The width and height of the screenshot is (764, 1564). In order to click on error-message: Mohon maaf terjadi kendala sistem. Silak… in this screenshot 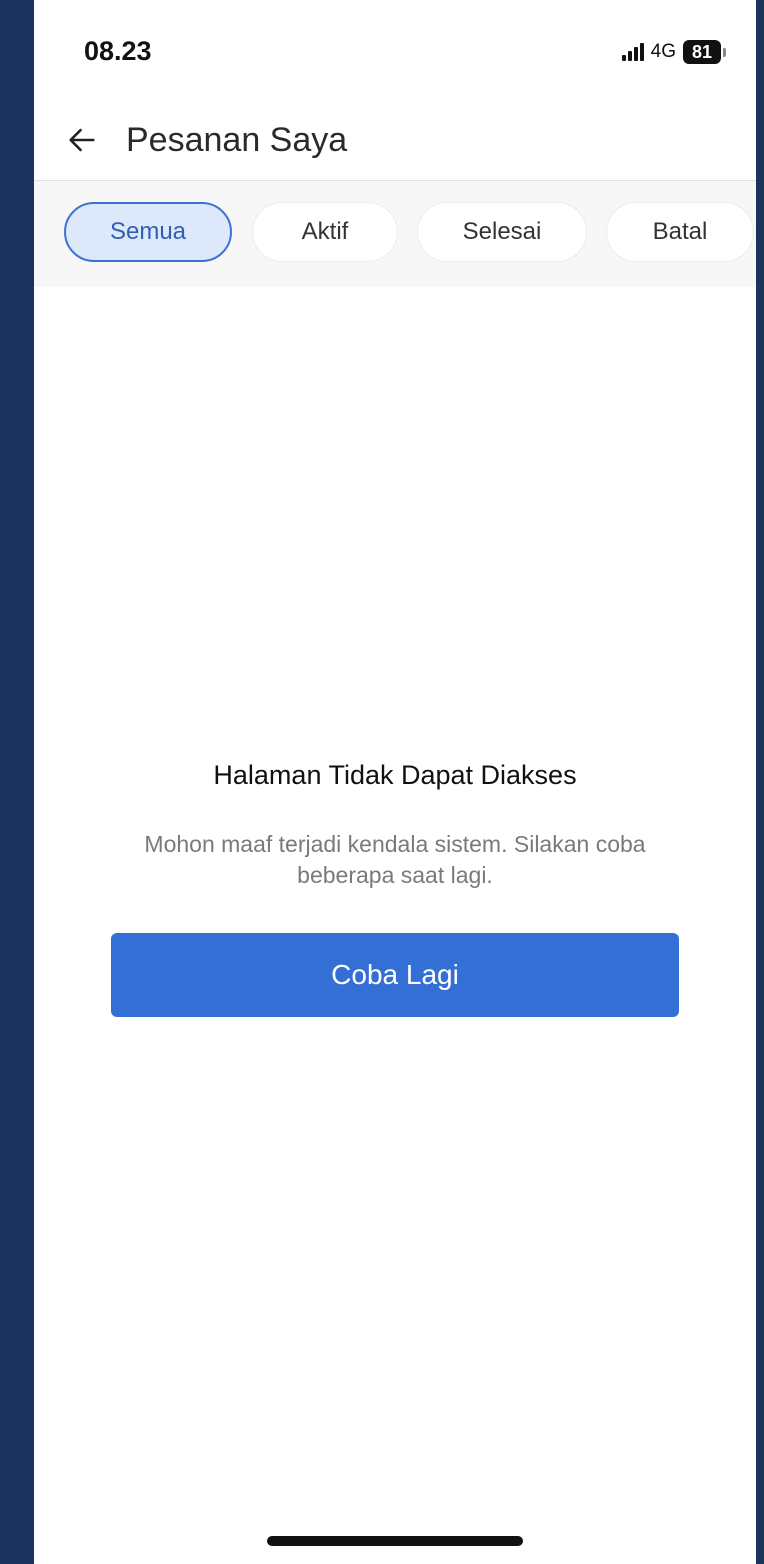, I will do `click(395, 859)`.